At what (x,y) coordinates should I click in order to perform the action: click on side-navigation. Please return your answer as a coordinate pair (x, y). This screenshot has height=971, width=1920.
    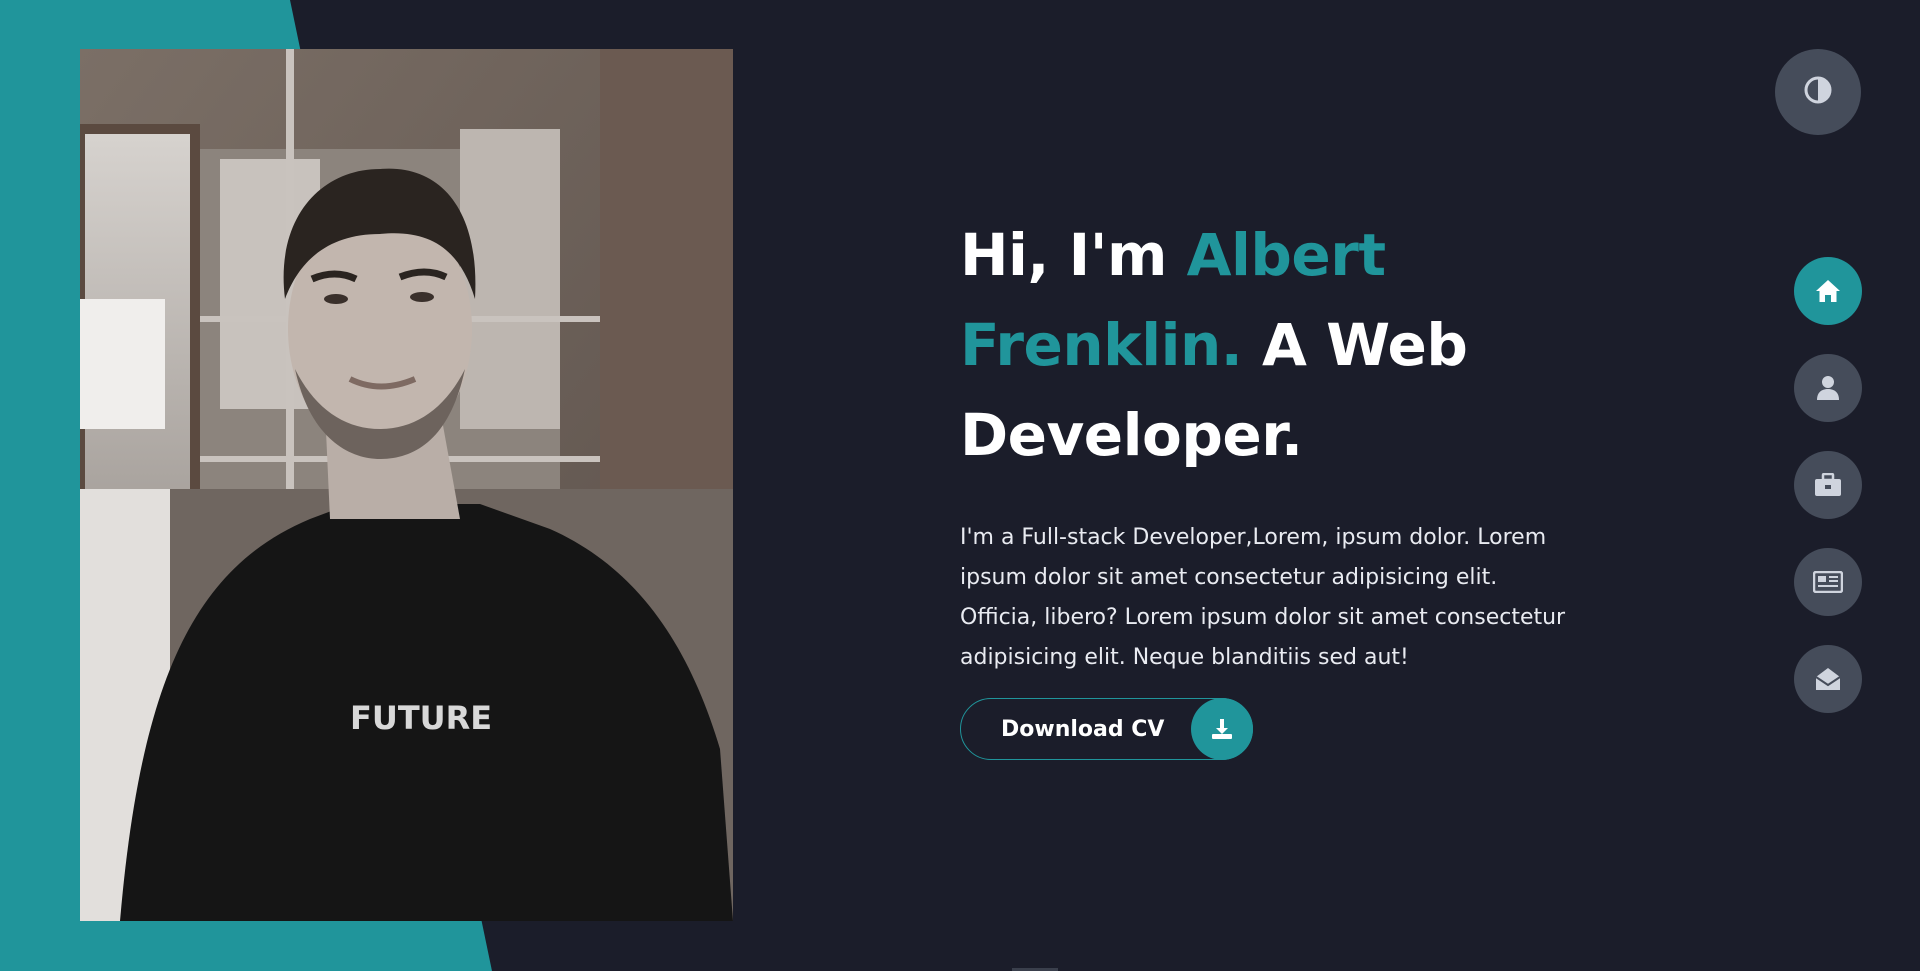
    Looking at the image, I should click on (1828, 499).